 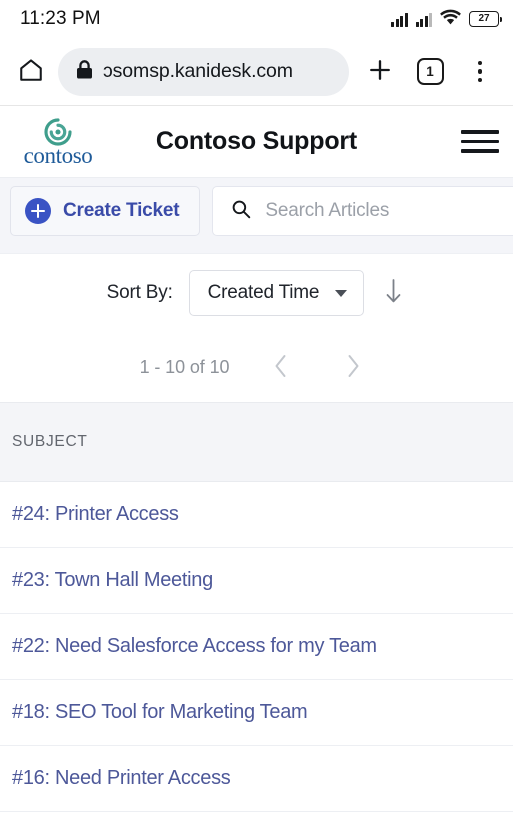 I want to click on ticket-subject-link: #18: SEO Tool for Marketing Team, so click(x=160, y=712).